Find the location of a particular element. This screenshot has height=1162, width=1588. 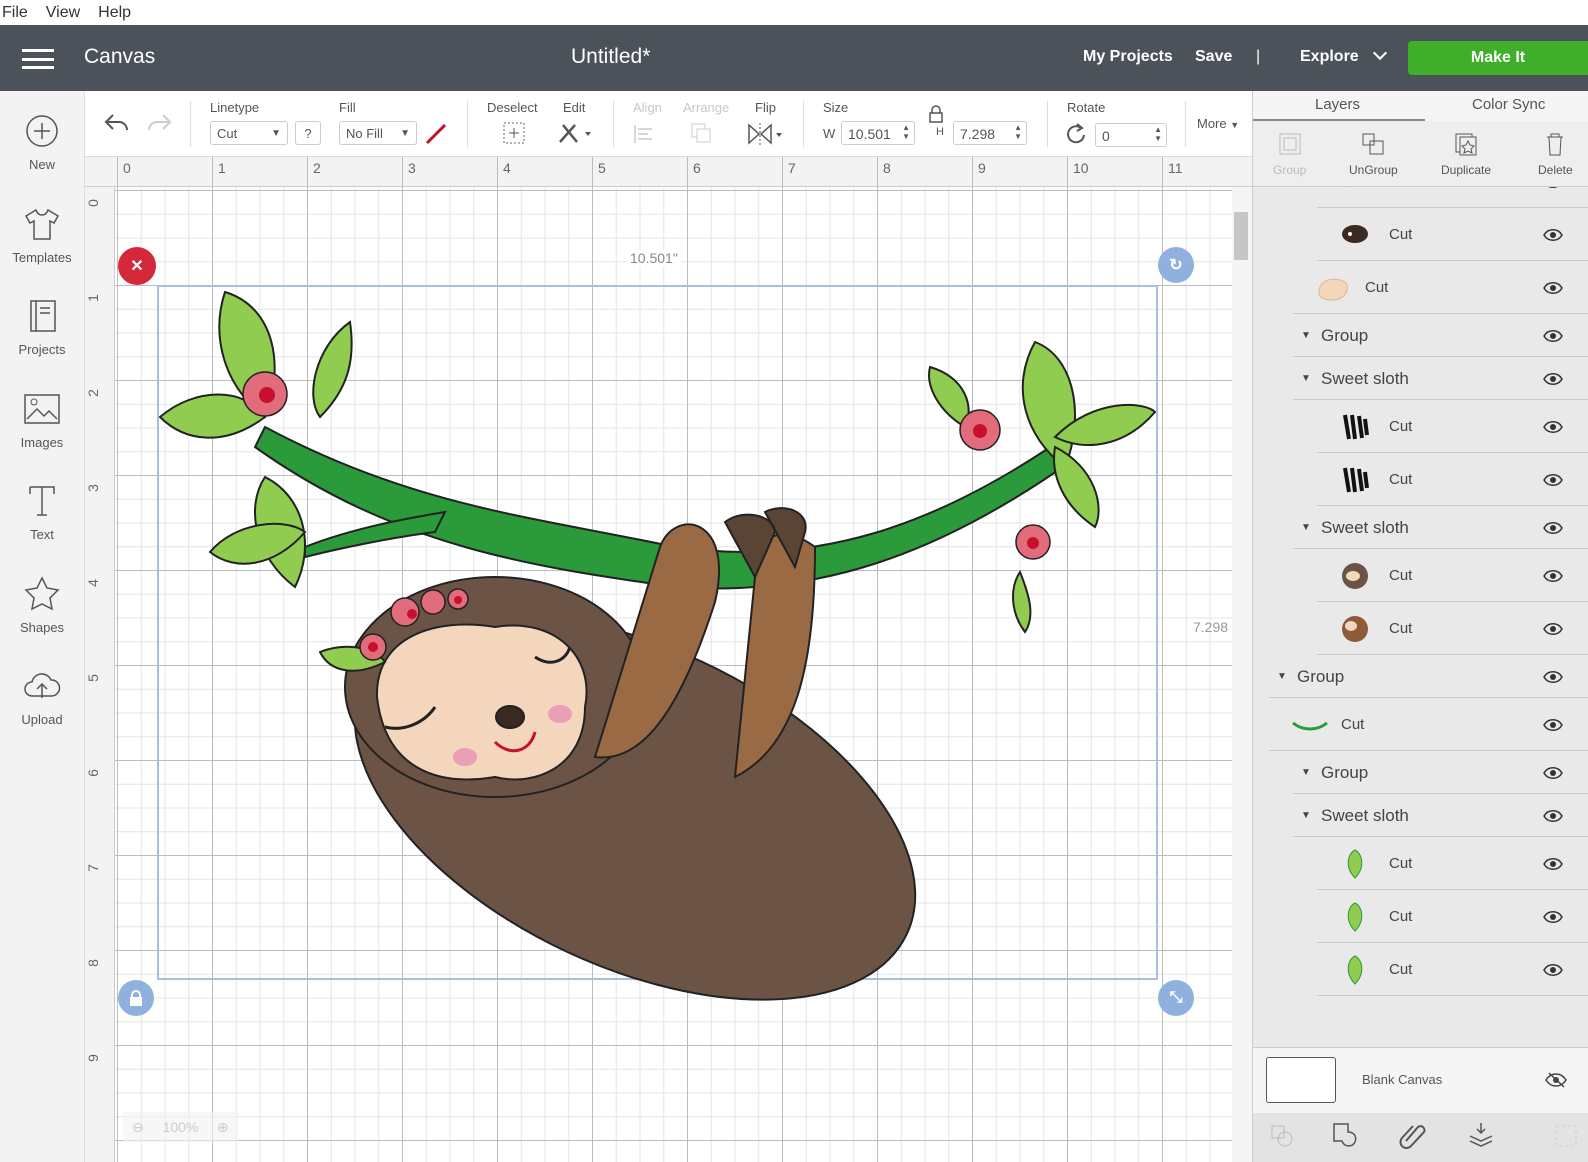

width-input: 10.501 ▲ ▼ is located at coordinates (878, 133).